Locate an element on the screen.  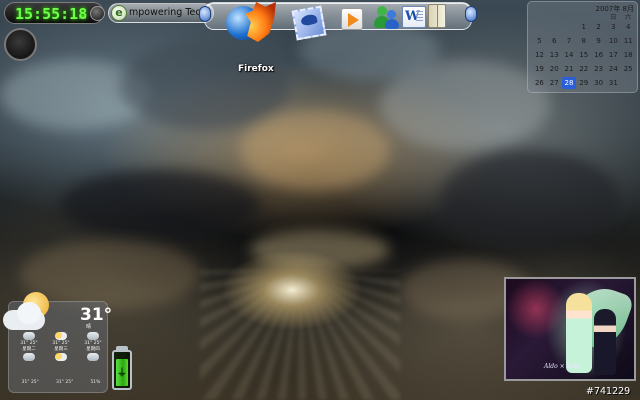
dock-left-cap-icon is located at coordinates (205, 14).